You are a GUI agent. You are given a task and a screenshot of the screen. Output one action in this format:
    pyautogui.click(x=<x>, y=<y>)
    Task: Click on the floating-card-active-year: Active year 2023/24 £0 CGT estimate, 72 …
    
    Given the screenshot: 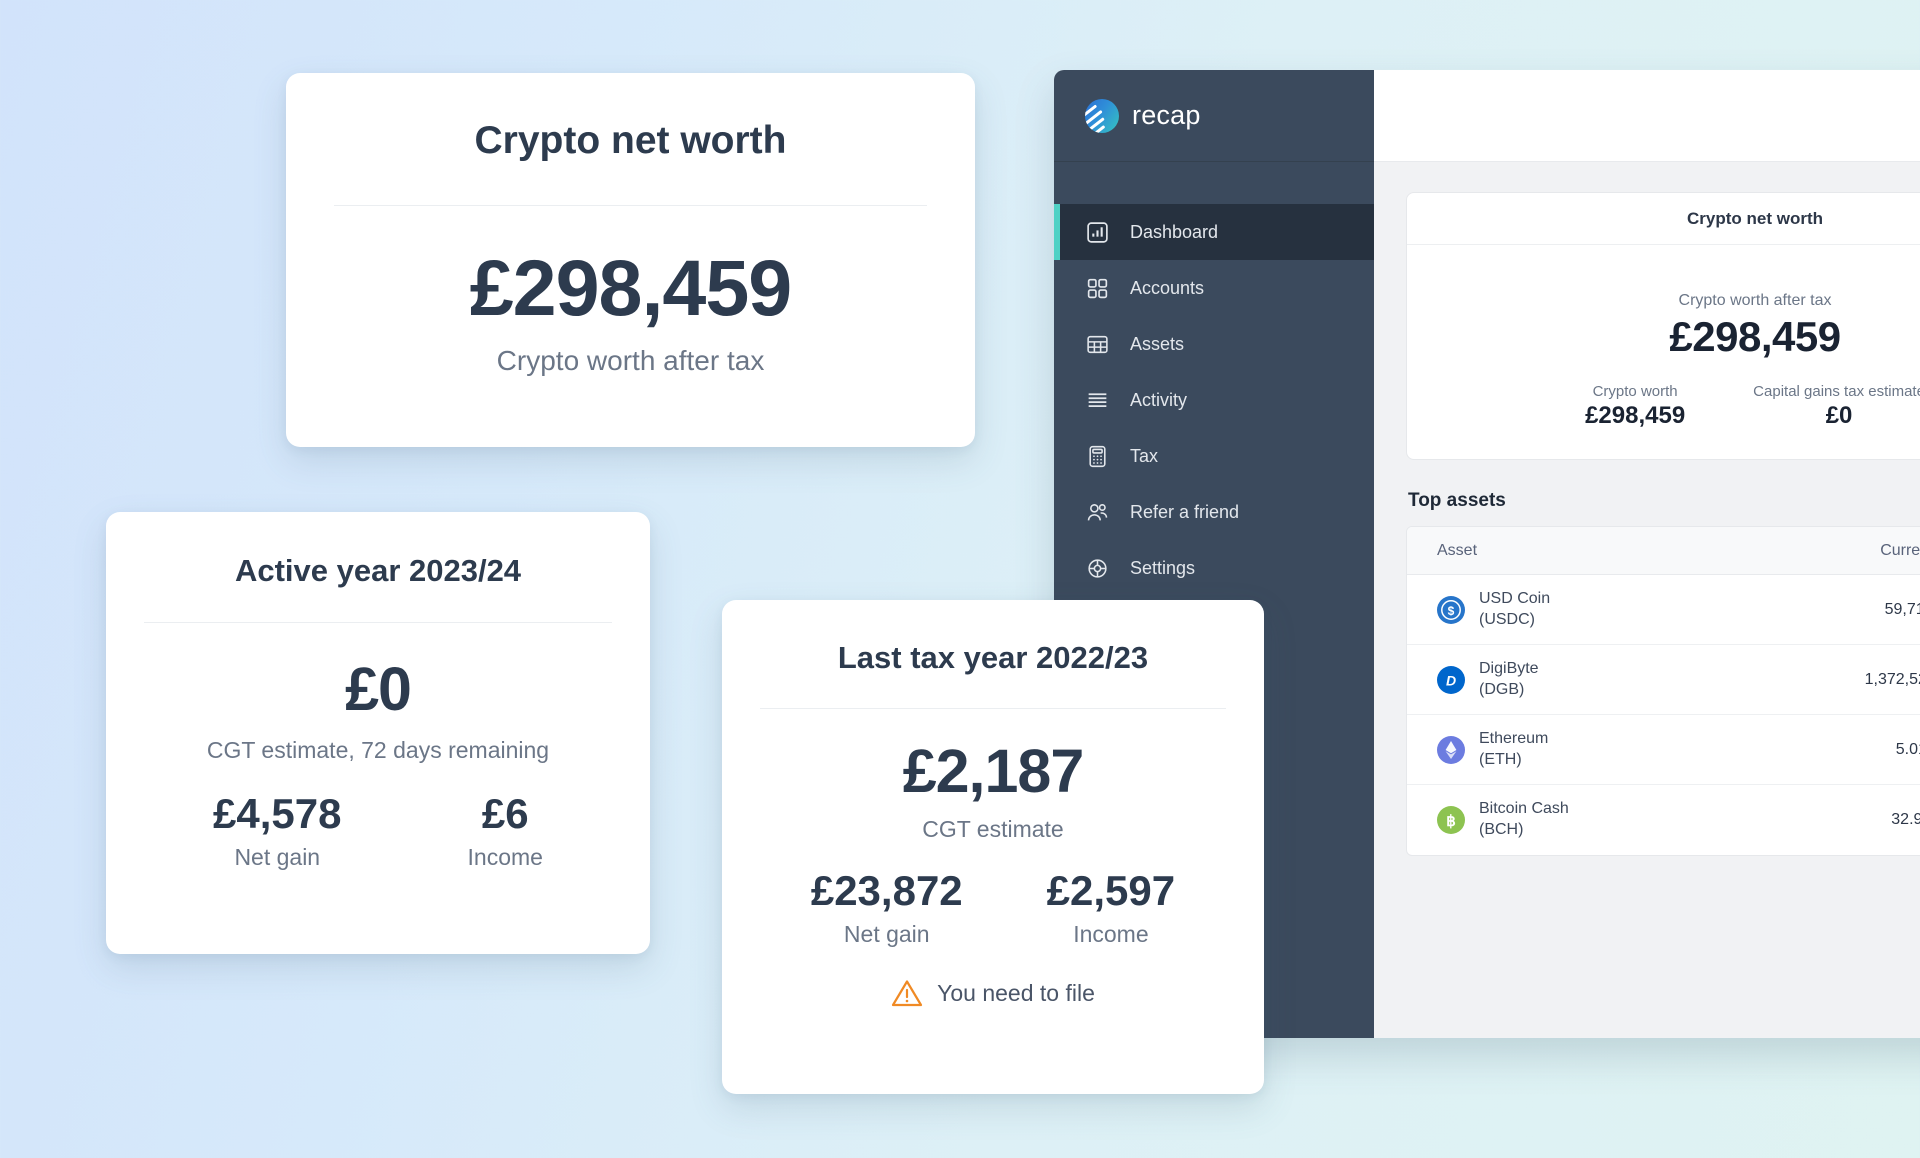 What is the action you would take?
    pyautogui.click(x=378, y=733)
    